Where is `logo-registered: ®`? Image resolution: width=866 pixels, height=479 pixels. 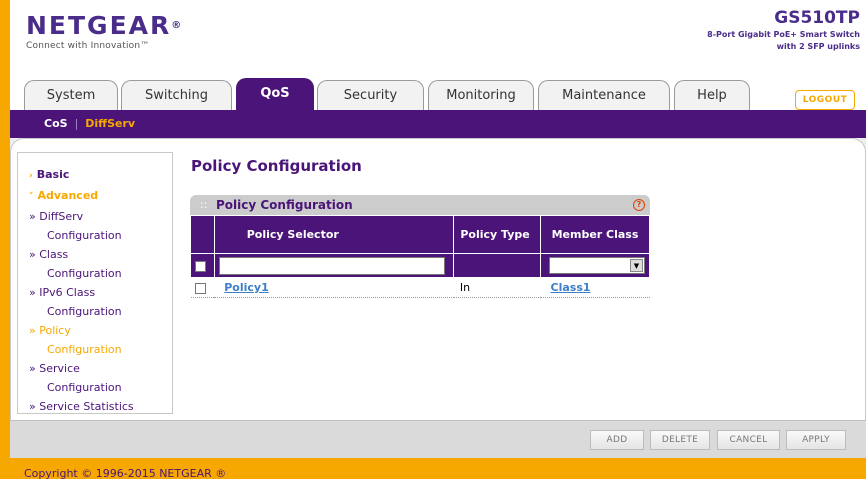
logo-registered: ® is located at coordinates (177, 25).